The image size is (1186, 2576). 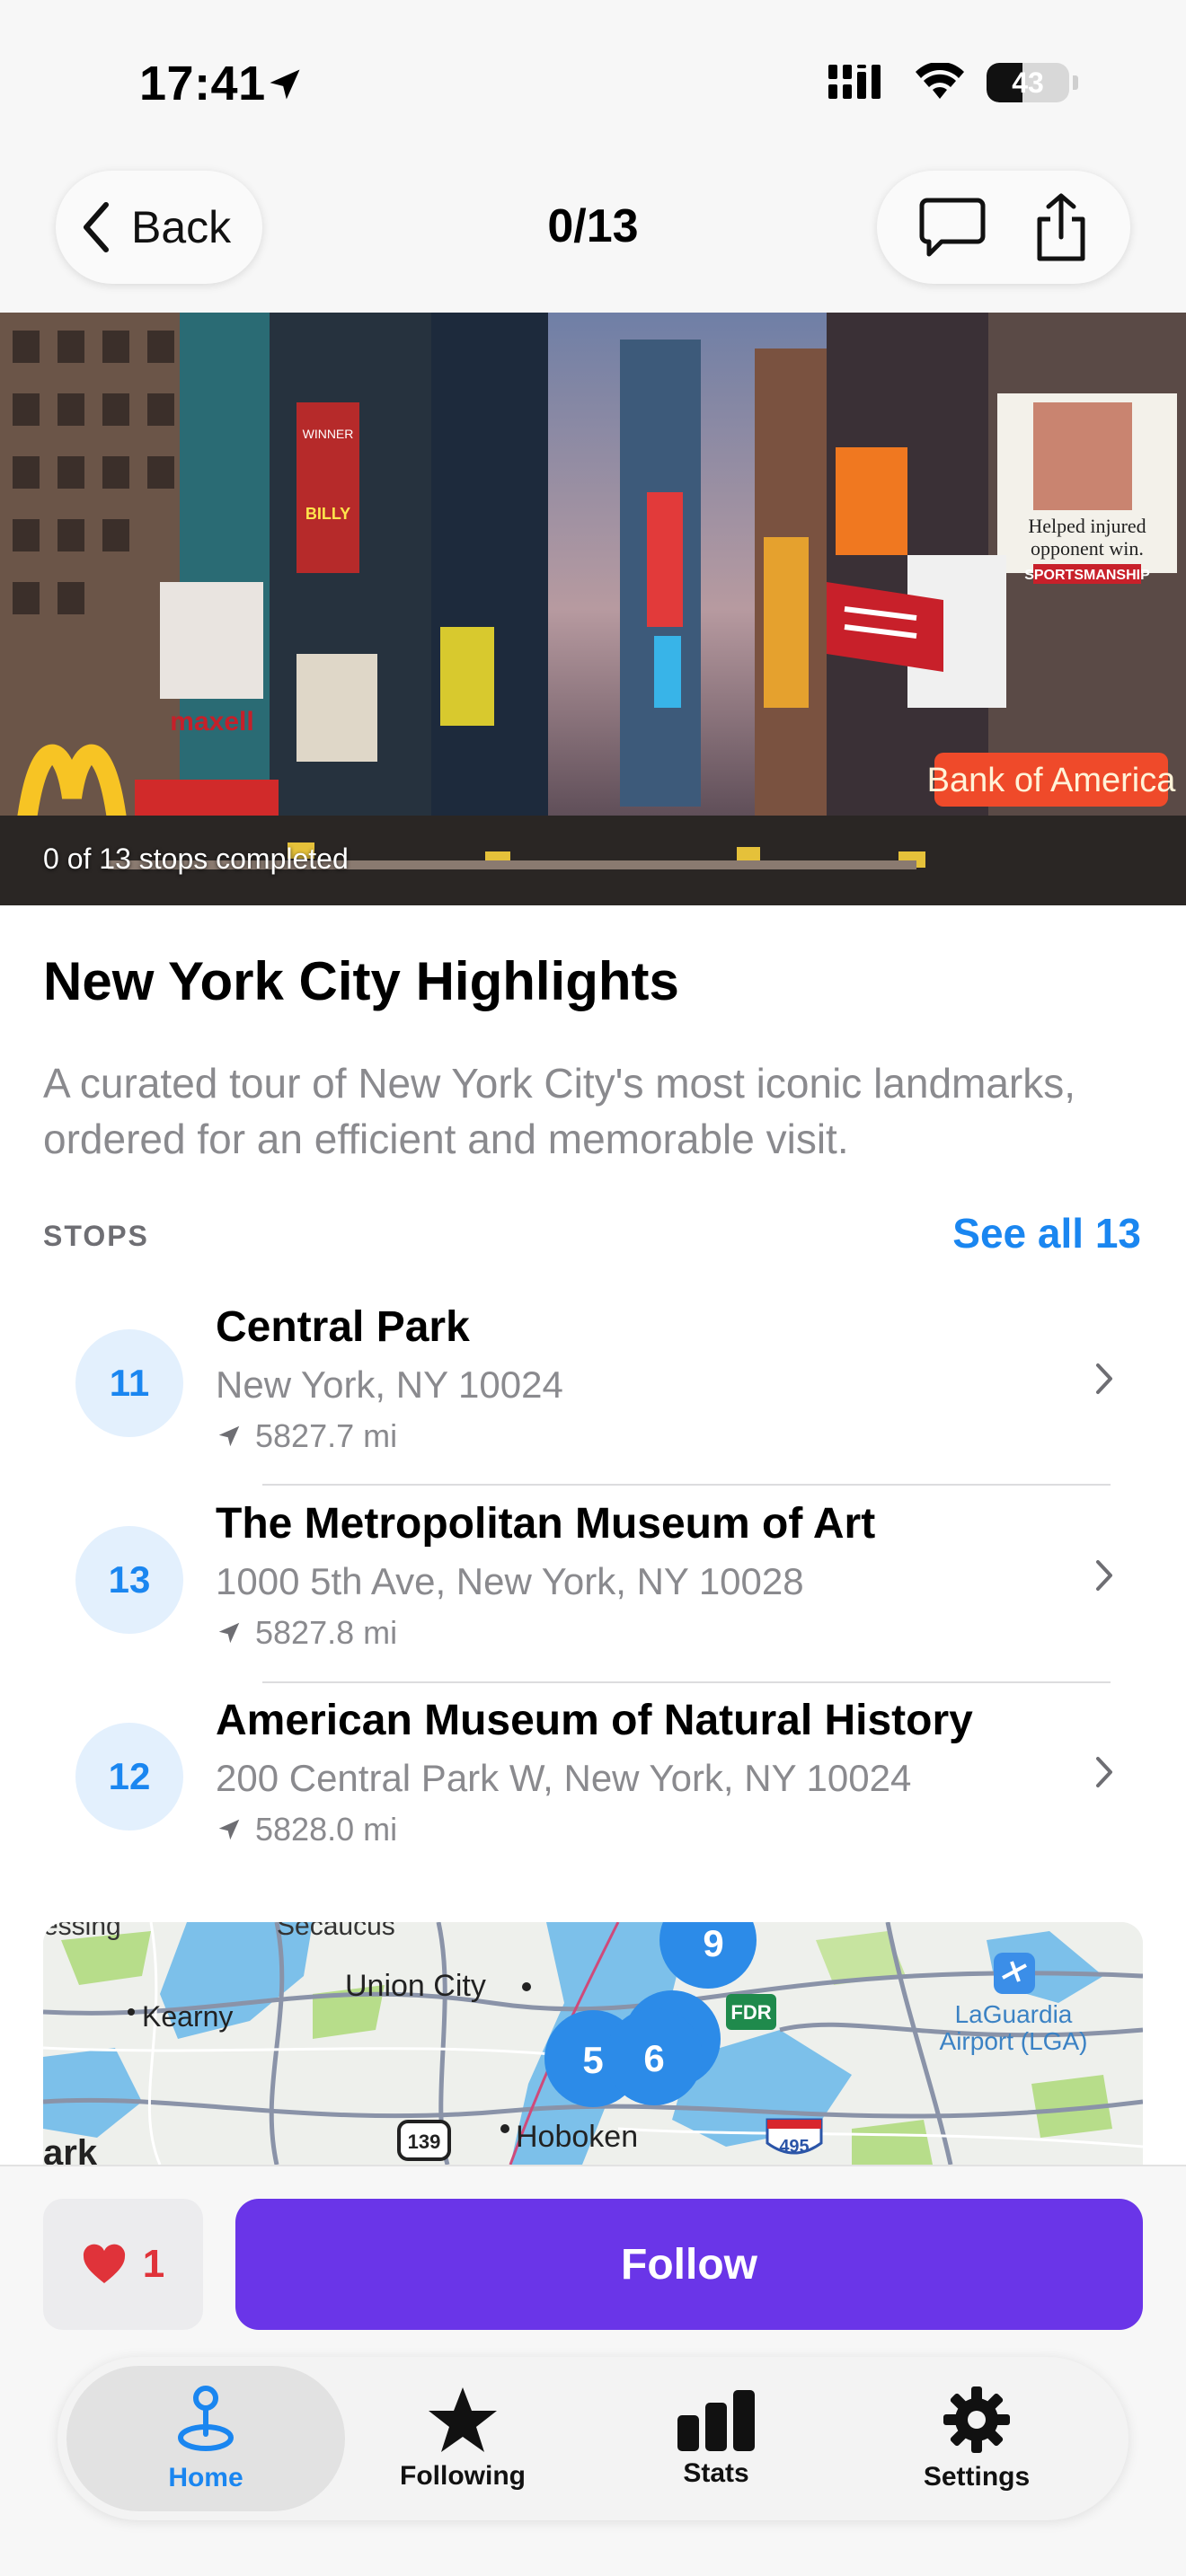 I want to click on billboard-winner: WINNER, so click(x=328, y=434).